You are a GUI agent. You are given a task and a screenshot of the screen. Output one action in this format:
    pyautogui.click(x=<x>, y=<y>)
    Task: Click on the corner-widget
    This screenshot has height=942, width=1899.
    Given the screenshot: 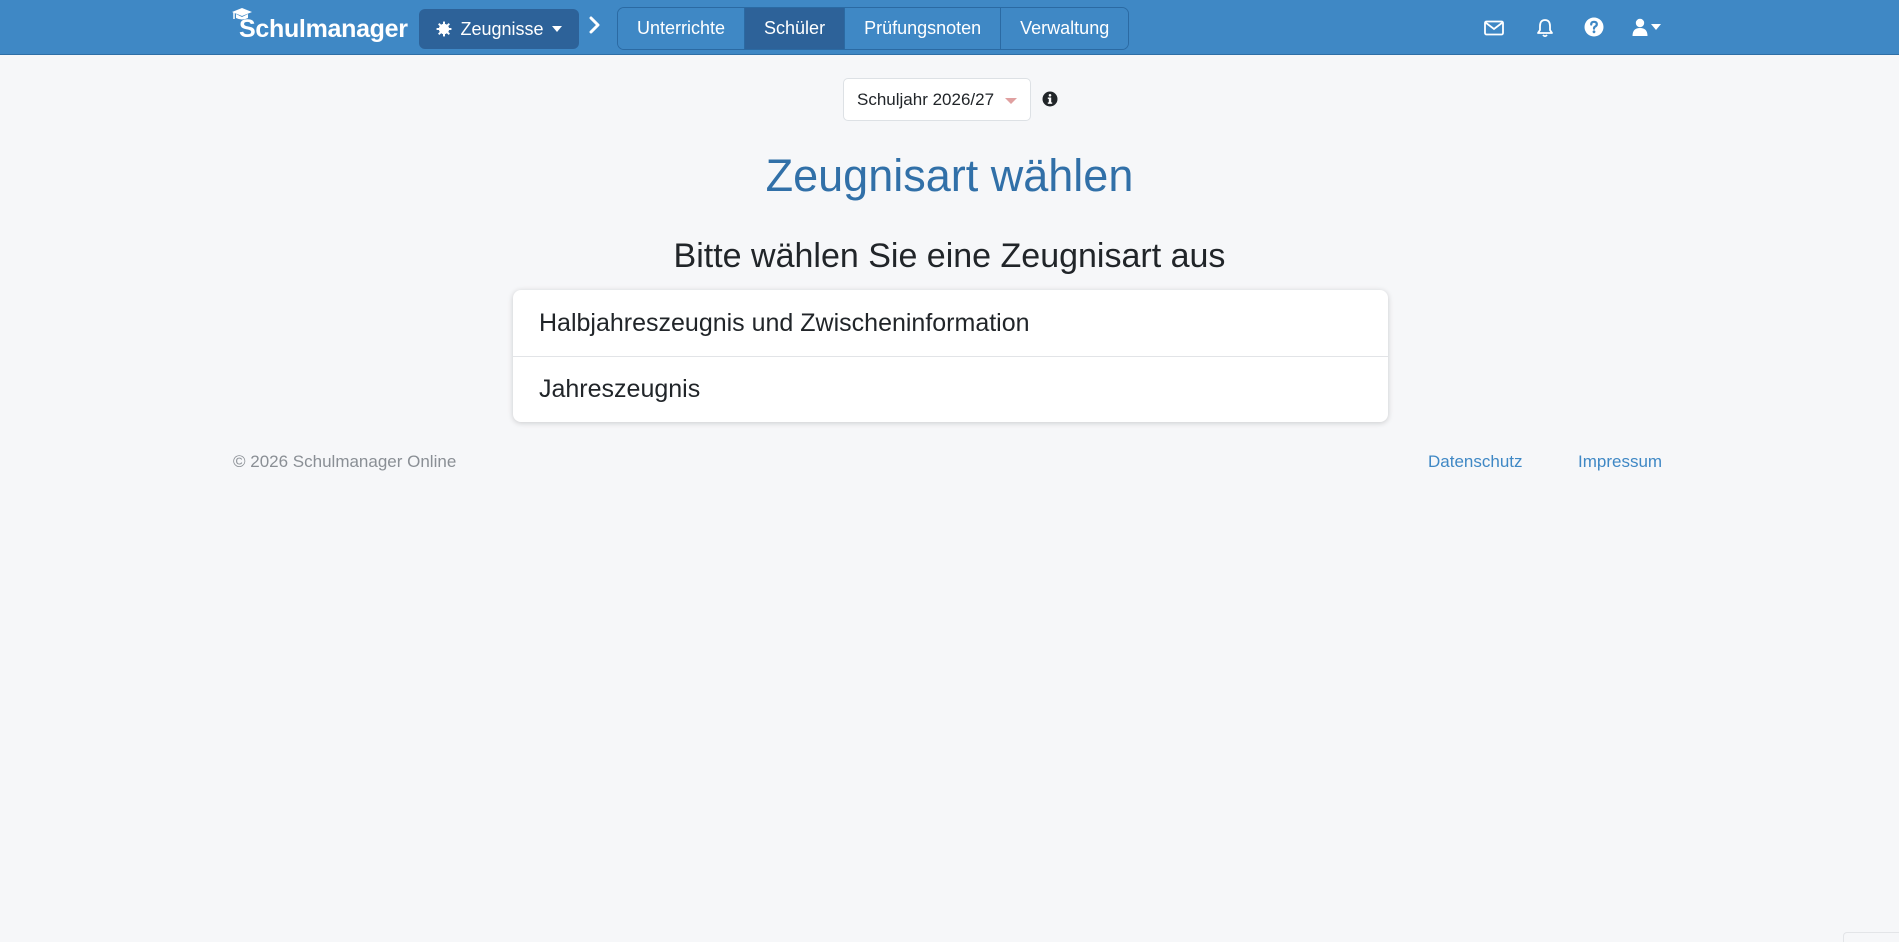 What is the action you would take?
    pyautogui.click(x=1871, y=937)
    